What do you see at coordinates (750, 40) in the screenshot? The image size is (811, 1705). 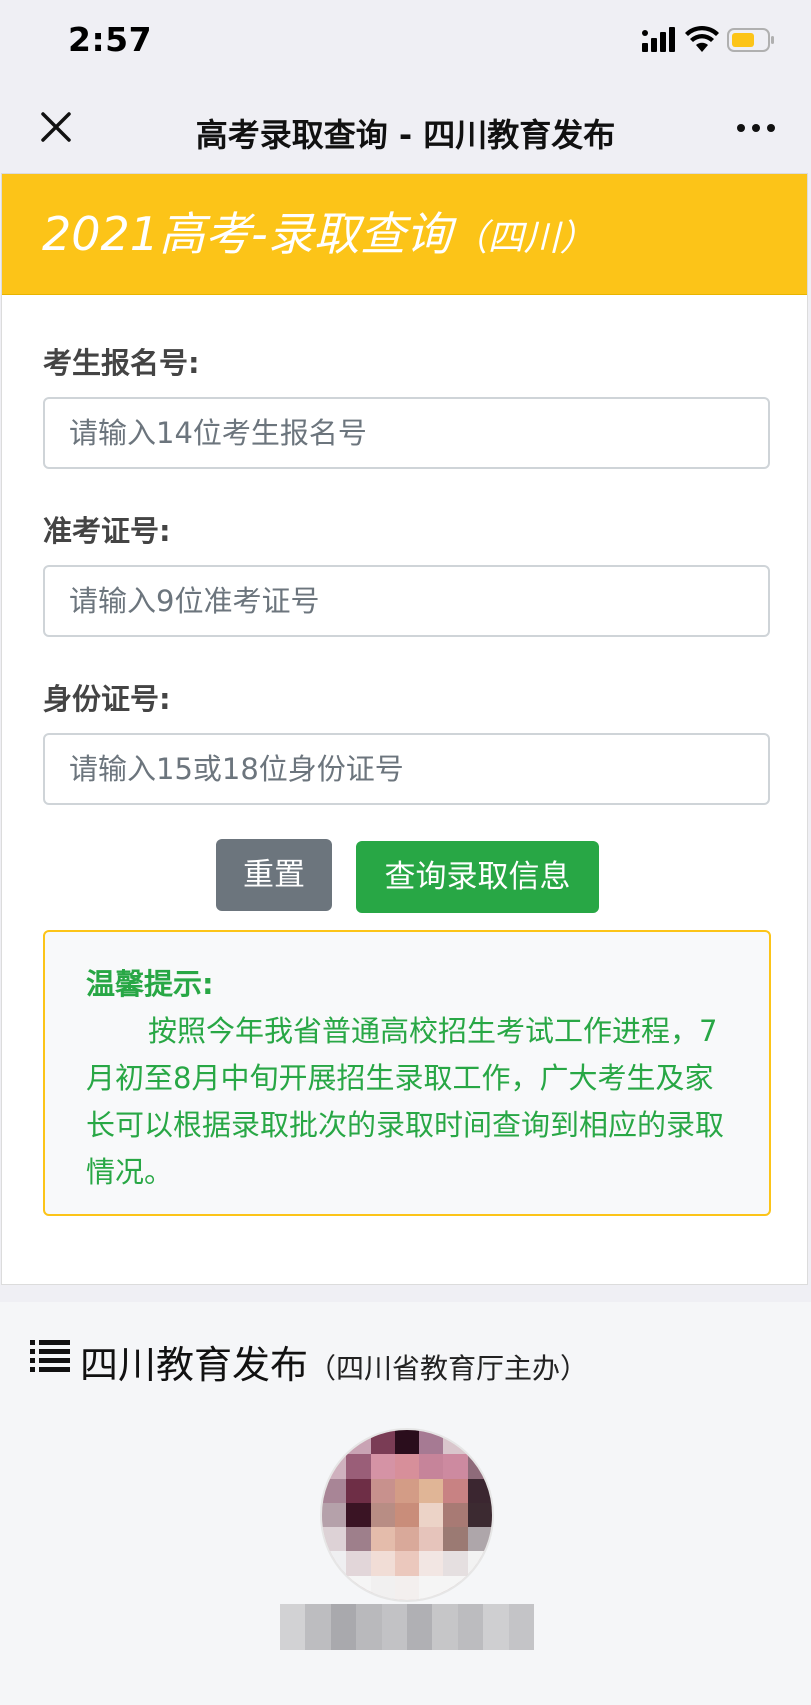 I see `battery-icon` at bounding box center [750, 40].